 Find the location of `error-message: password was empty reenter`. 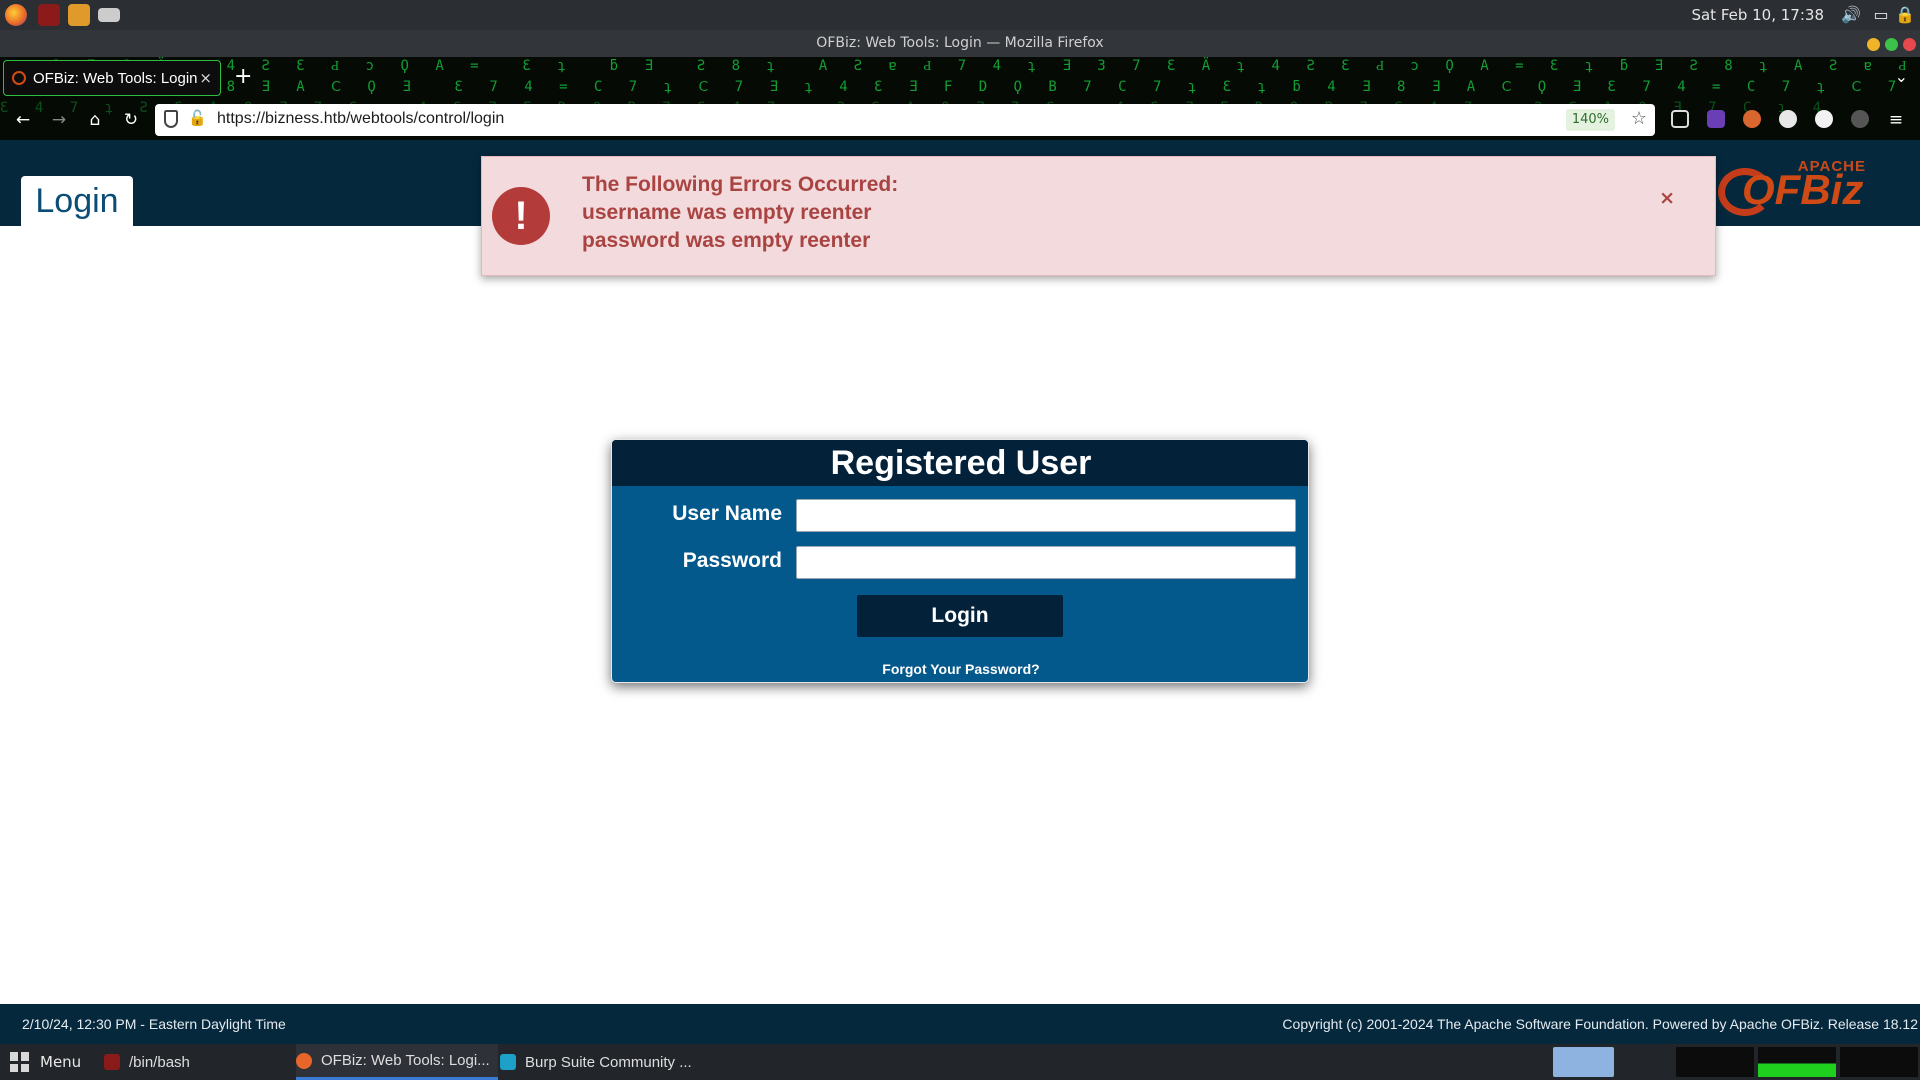

error-message: password was empty reenter is located at coordinates (726, 240).